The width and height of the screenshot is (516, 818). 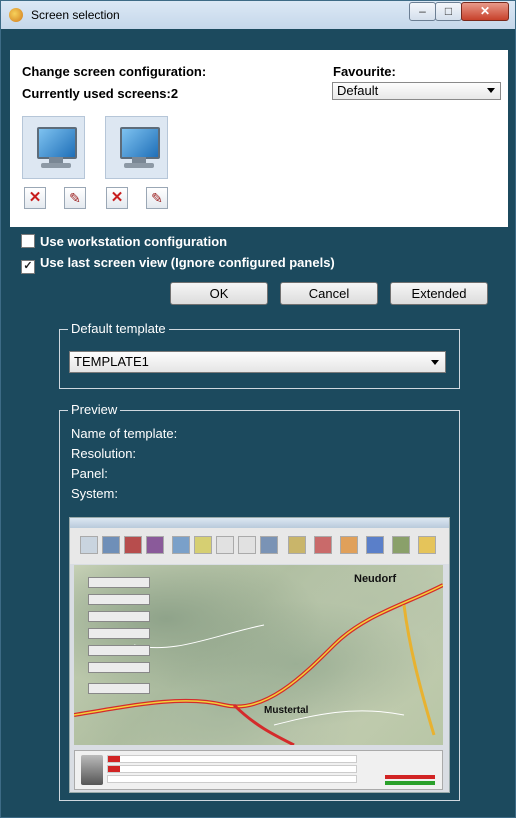 I want to click on avatar, so click(x=92, y=770).